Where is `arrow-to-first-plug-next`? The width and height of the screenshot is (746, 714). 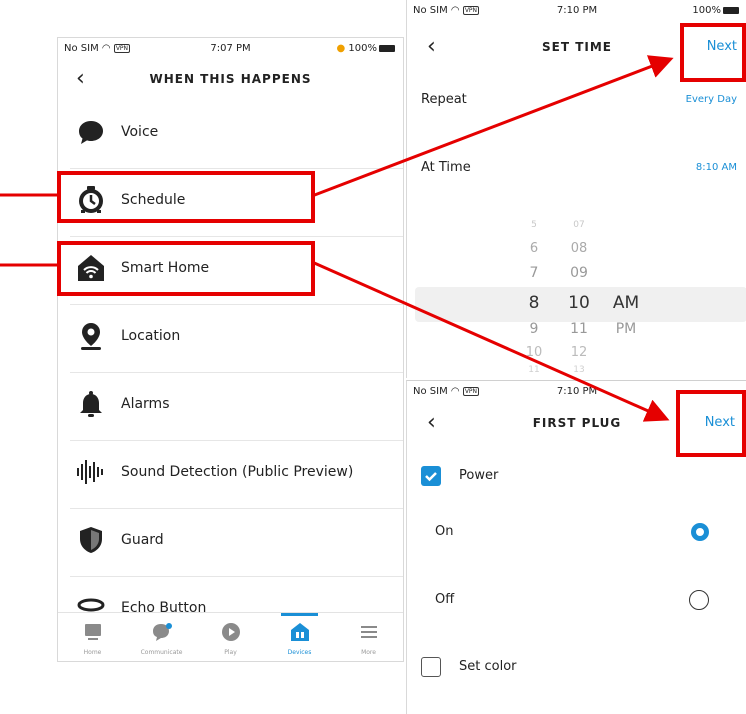
arrow-to-first-plug-next is located at coordinates (490, 341).